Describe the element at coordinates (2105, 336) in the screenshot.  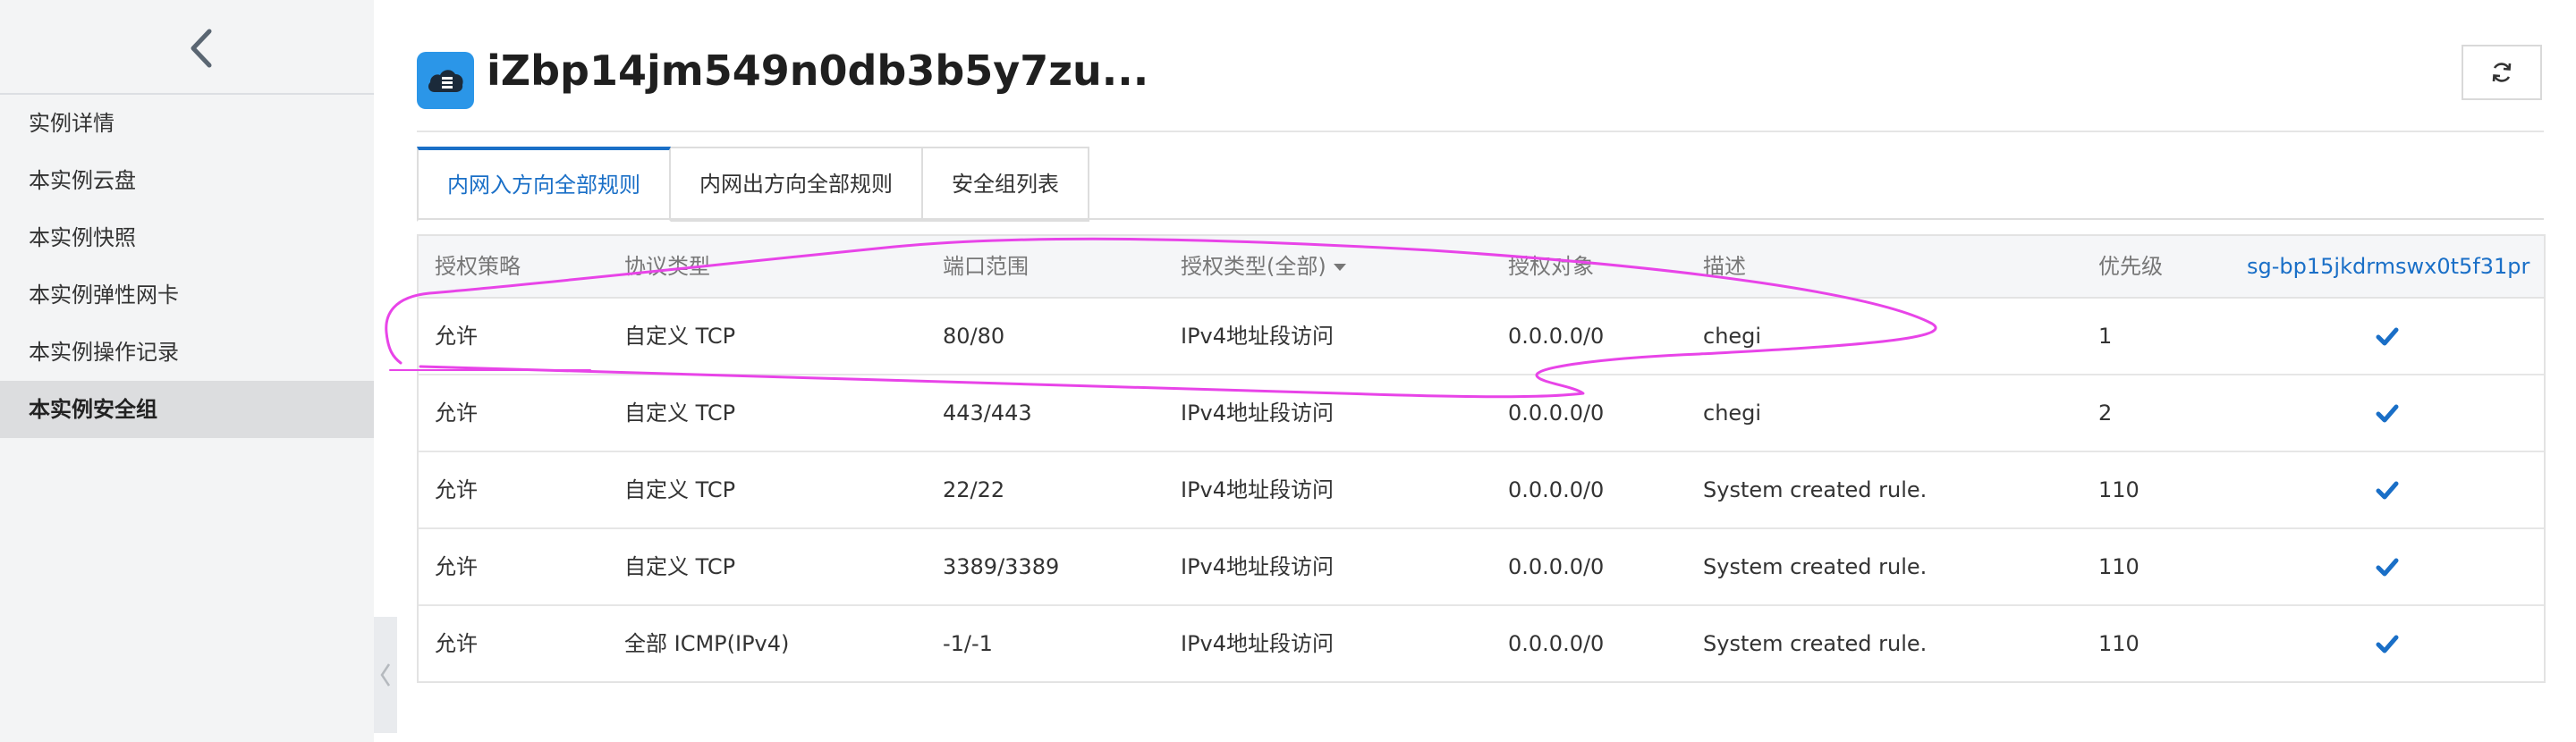
I see `cell-priority: 1` at that location.